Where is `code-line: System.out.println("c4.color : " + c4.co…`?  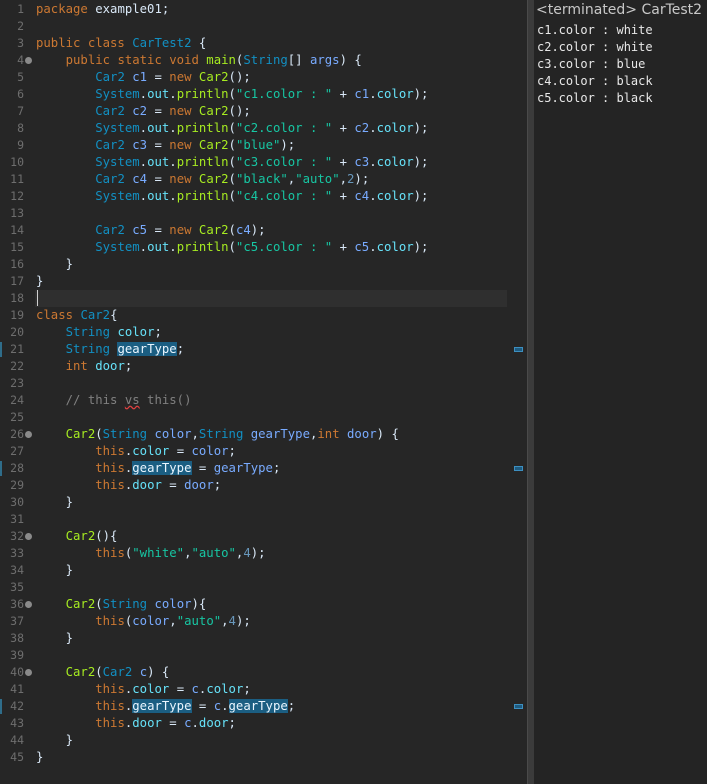
code-line: System.out.println("c4.color : " + c4.co… is located at coordinates (232, 196).